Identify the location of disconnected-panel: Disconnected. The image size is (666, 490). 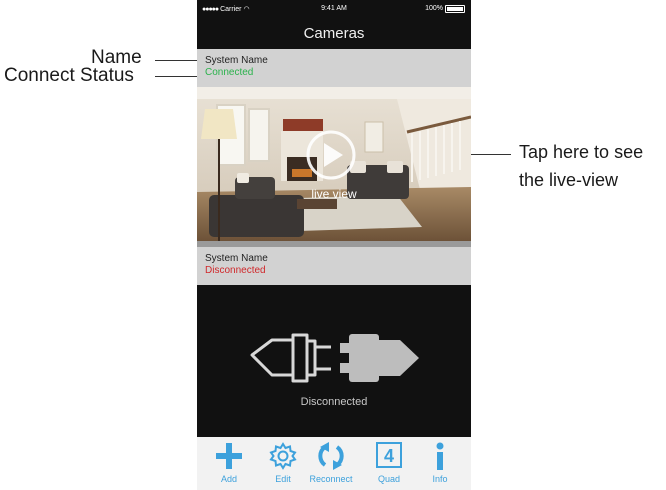
(334, 361).